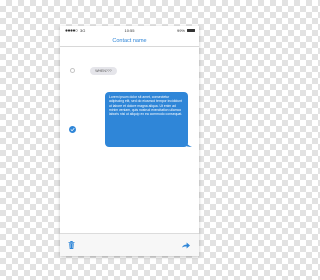 This screenshot has height=280, width=320. Describe the element at coordinates (71, 245) in the screenshot. I see `trash-icon` at that location.